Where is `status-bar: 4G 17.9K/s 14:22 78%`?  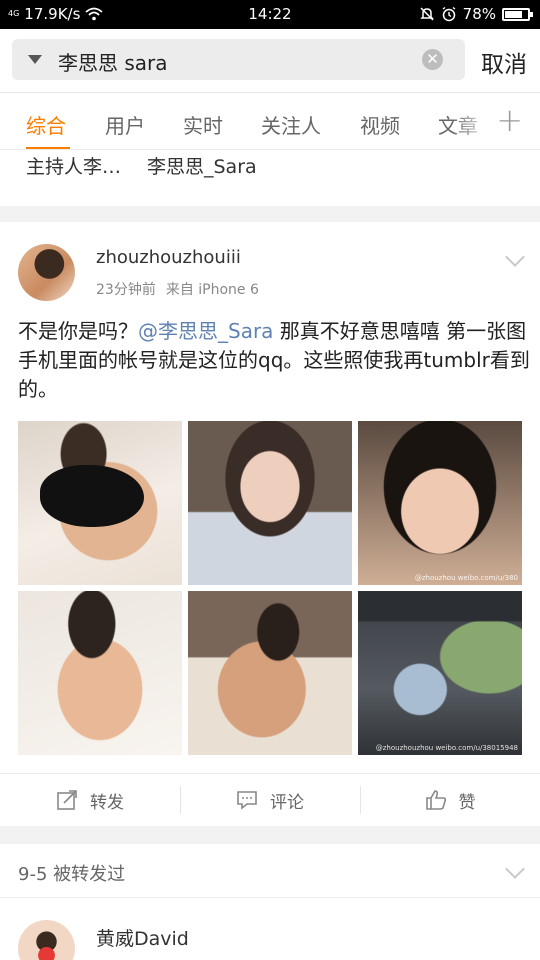 status-bar: 4G 17.9K/s 14:22 78% is located at coordinates (270, 14).